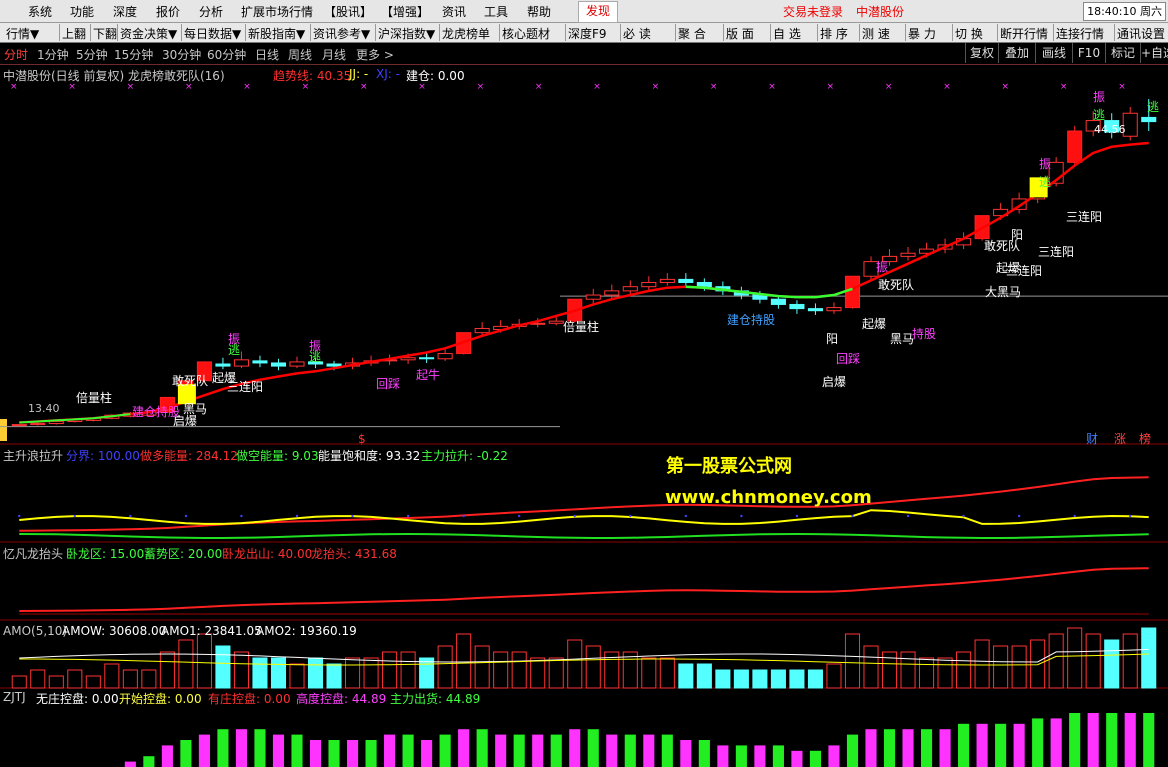  What do you see at coordinates (369, 456) in the screenshot?
I see `panel2-v4: 能量饱和度: 93.32` at bounding box center [369, 456].